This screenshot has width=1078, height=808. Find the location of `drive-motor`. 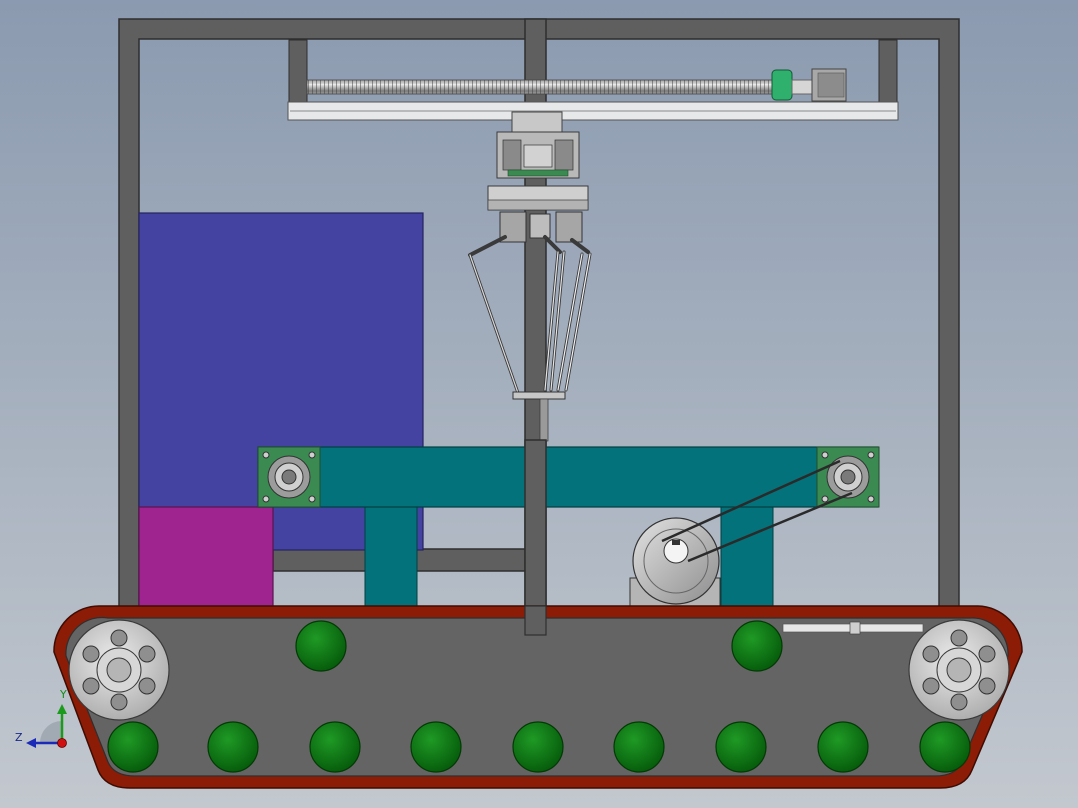

drive-motor is located at coordinates (675, 562).